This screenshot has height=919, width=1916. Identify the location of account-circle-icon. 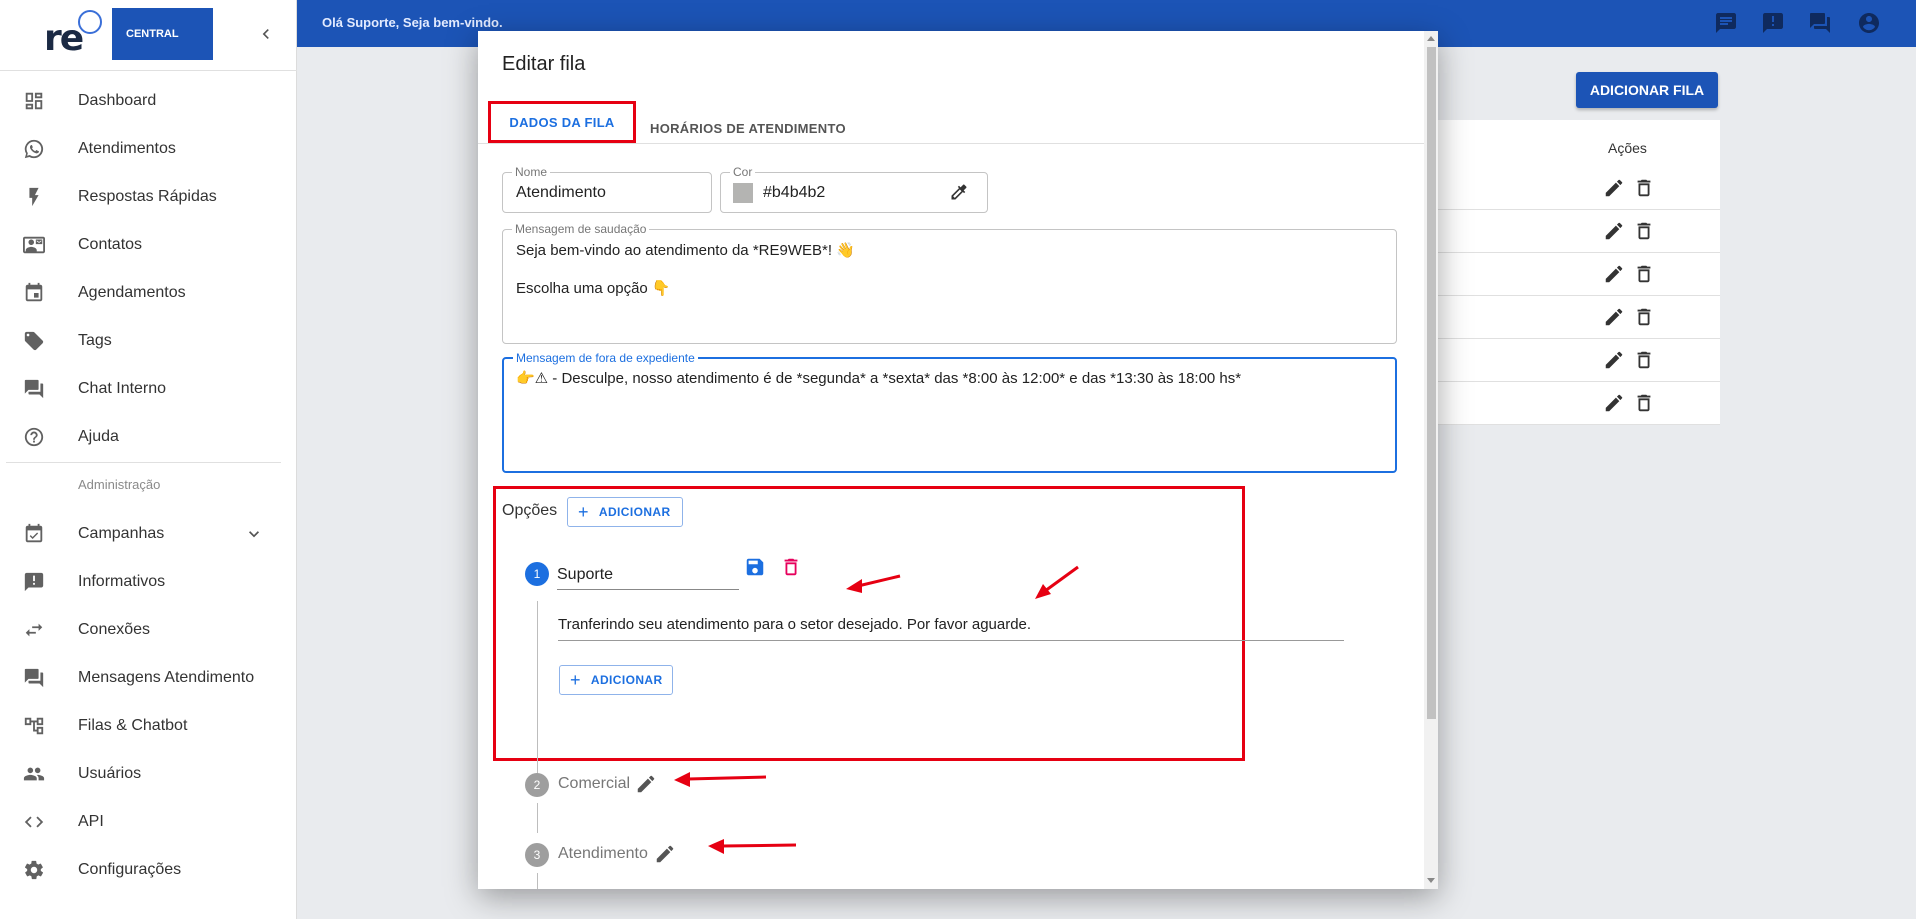
(1870, 24).